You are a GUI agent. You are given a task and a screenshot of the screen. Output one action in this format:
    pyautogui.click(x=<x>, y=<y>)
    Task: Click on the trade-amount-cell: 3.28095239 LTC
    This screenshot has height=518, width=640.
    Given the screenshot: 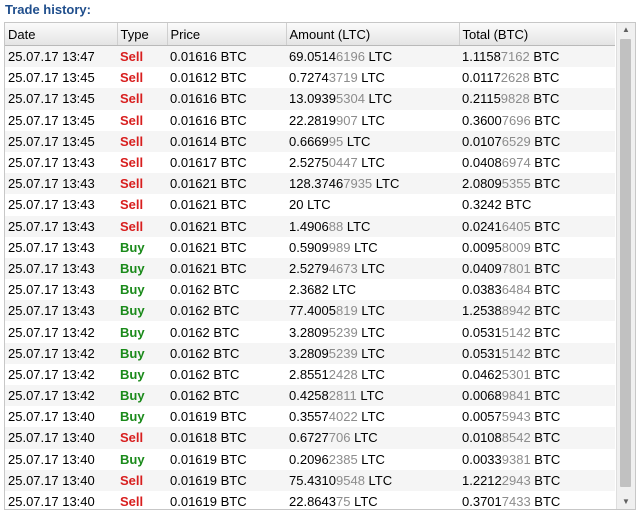 What is the action you would take?
    pyautogui.click(x=372, y=331)
    